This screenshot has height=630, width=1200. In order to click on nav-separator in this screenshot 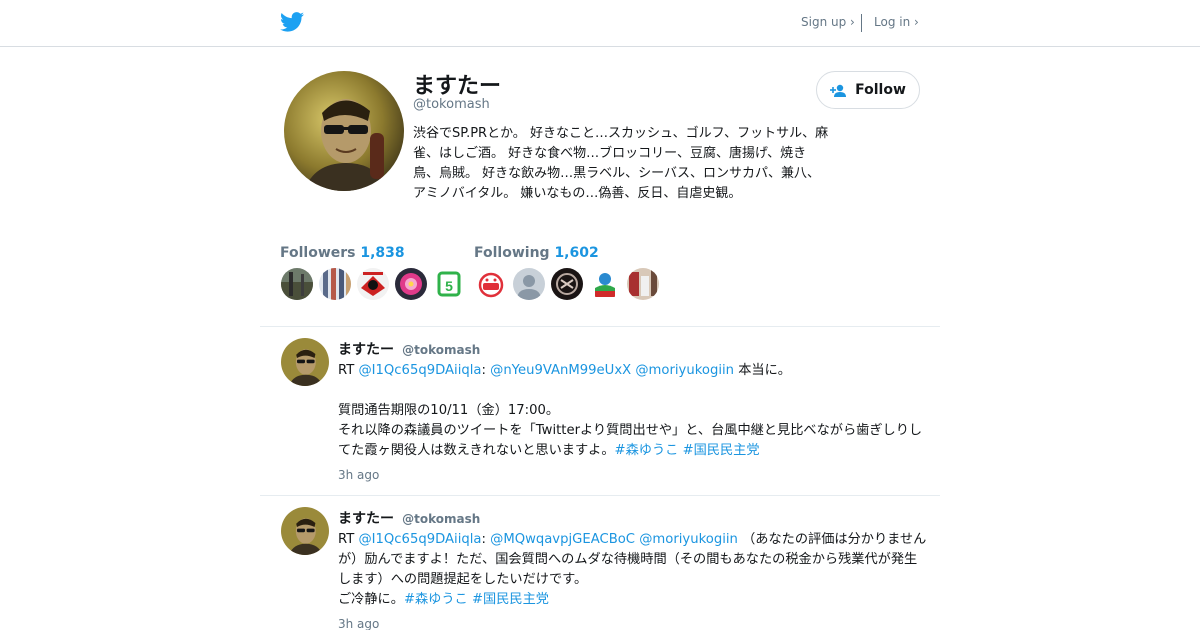, I will do `click(861, 23)`.